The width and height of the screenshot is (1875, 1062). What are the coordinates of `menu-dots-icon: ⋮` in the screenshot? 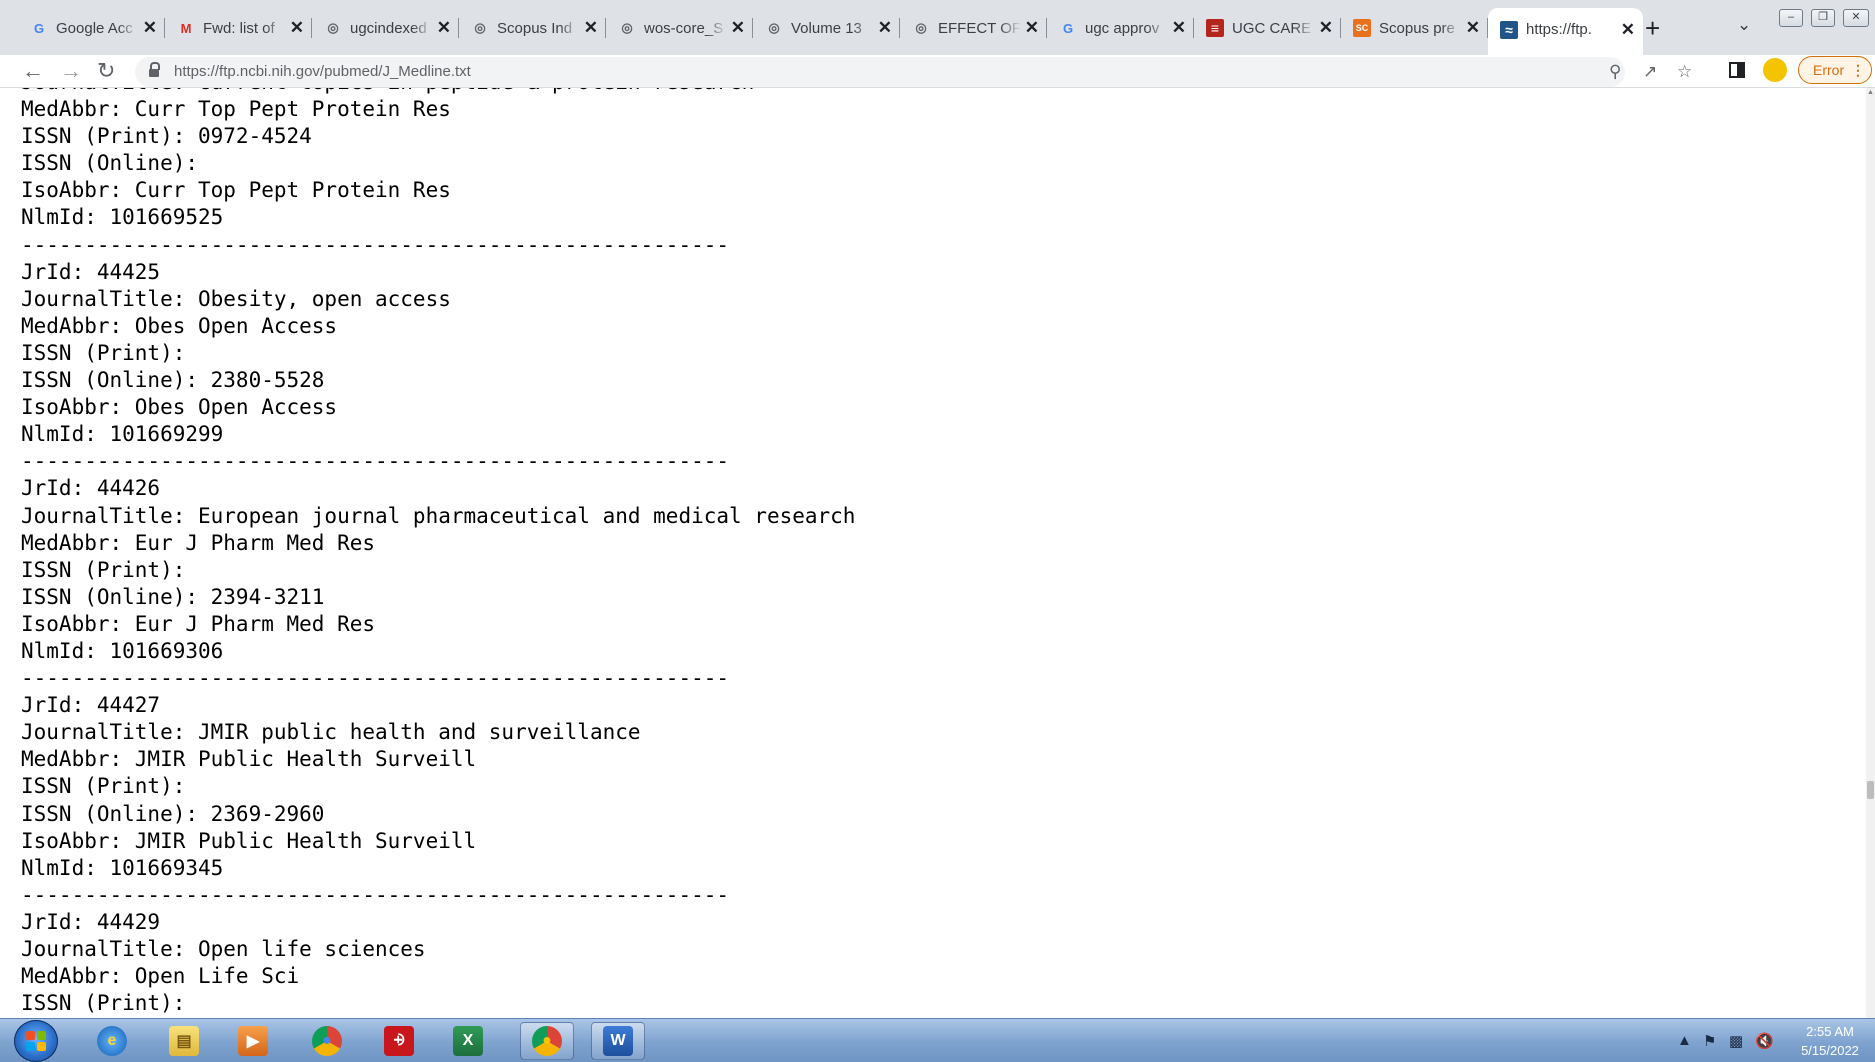 It's located at (1858, 70).